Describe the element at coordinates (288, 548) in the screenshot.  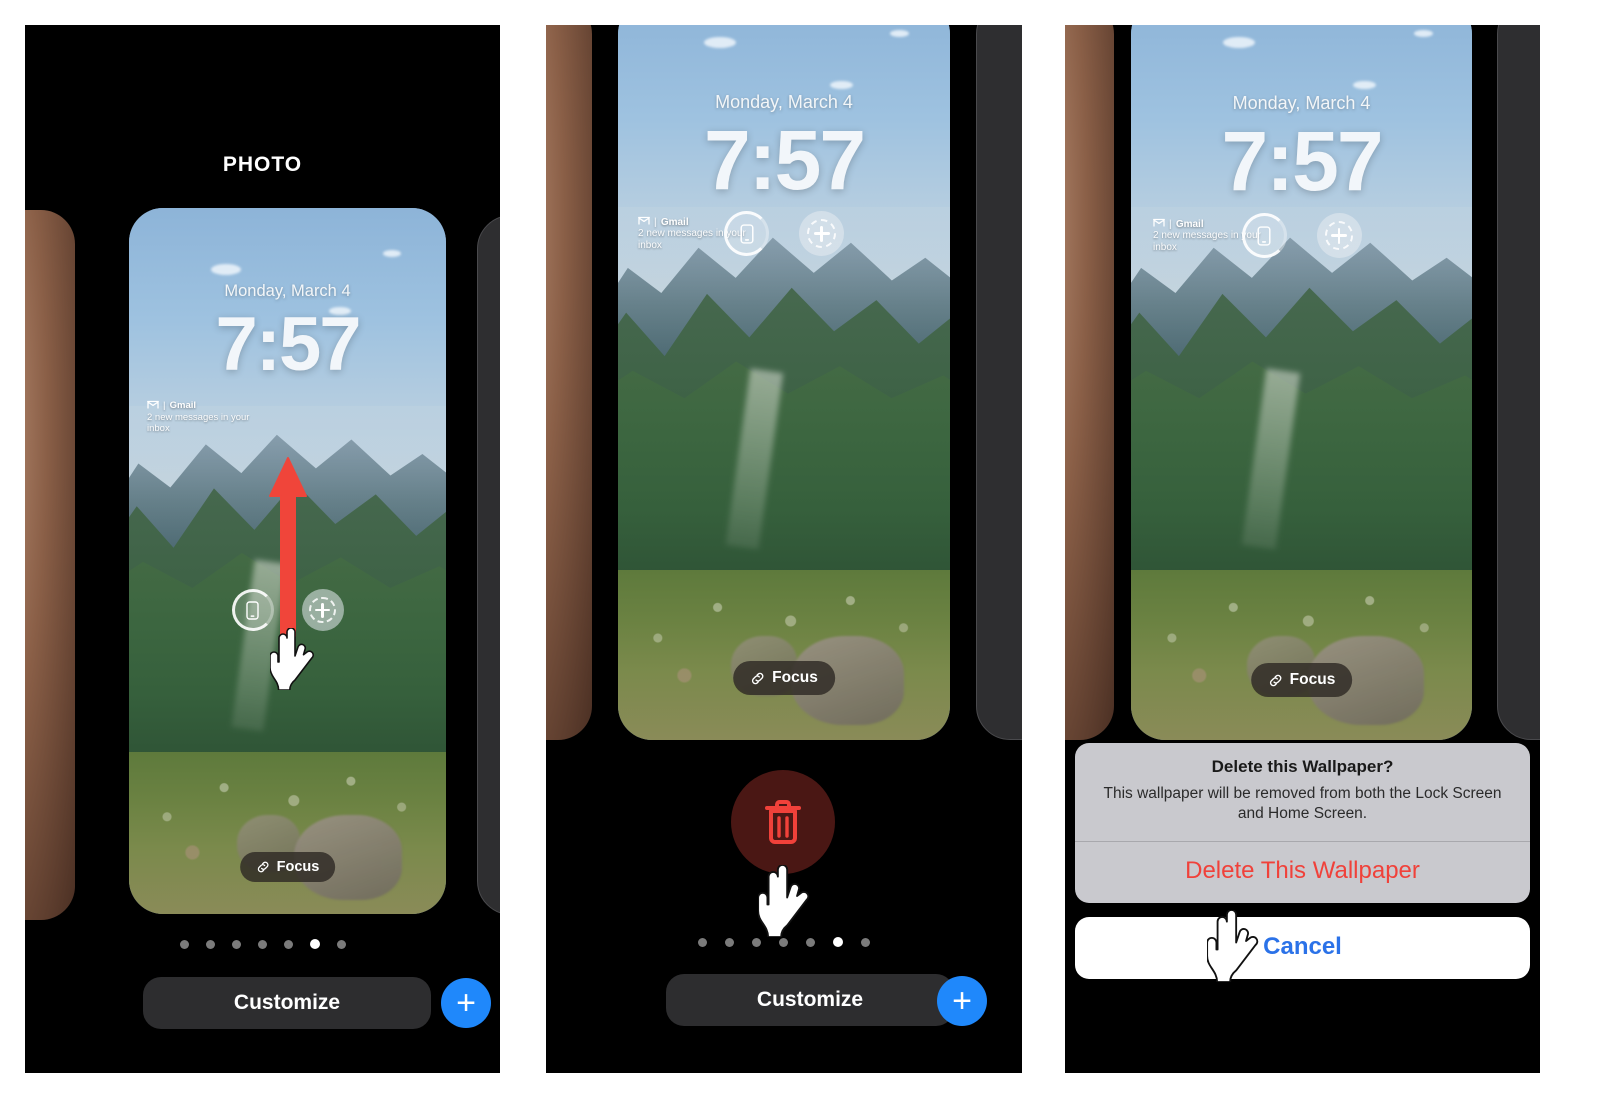
I see `swipe-up-arrow-icon` at that location.